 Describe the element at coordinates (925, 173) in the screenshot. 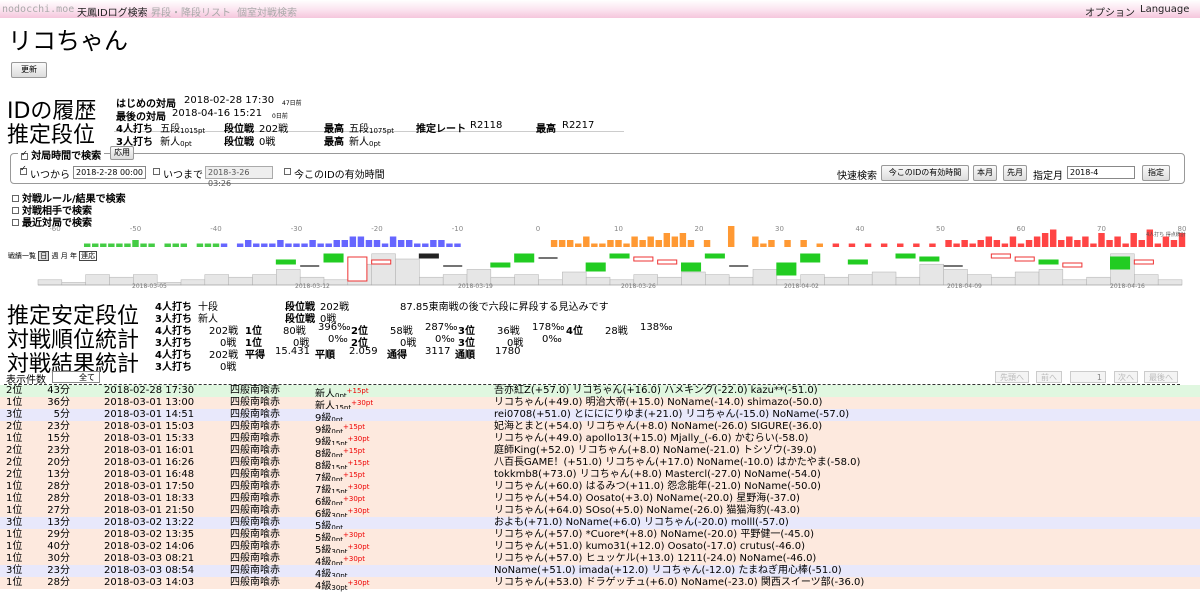

I see `quick-valid-time-button: 今このIDの有効時間` at that location.